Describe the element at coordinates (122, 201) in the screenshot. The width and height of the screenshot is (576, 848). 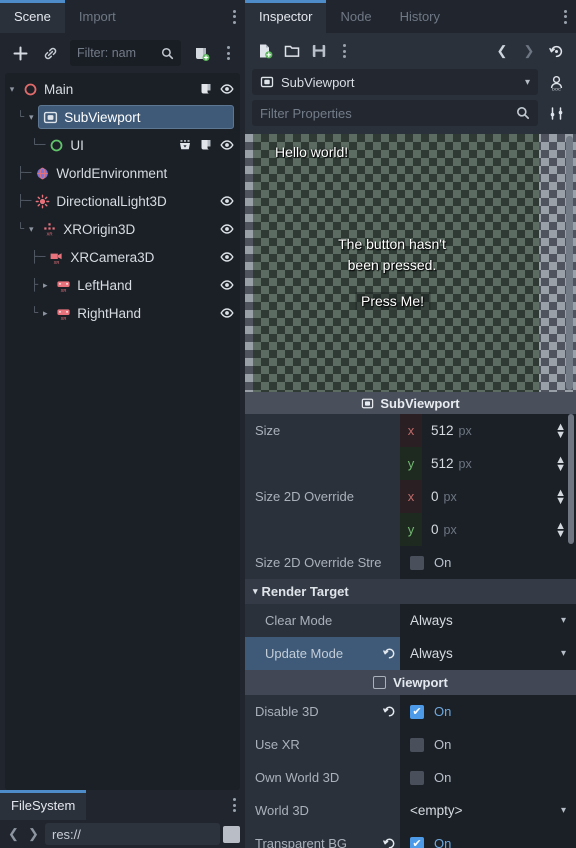
I see `scene-tree-item-directionallight3d: ├─ DirectionalLight3D` at that location.